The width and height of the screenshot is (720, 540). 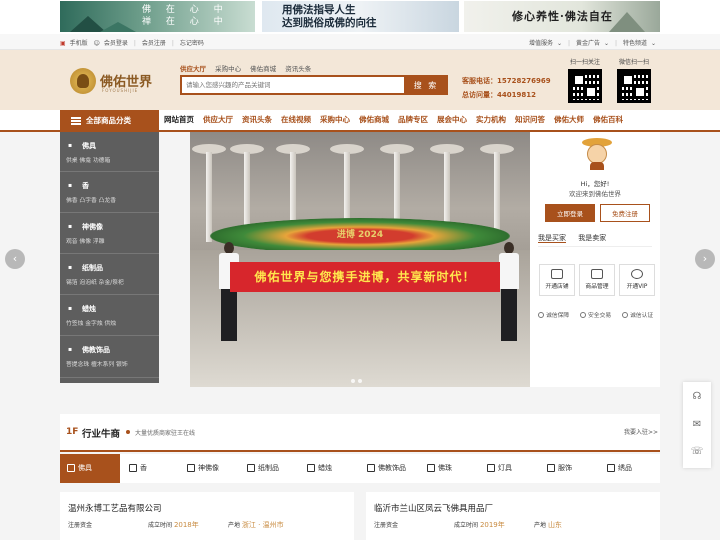 I want to click on category-item: ▪ 佛具 供桌 佛龛 功德箱, so click(x=109, y=152).